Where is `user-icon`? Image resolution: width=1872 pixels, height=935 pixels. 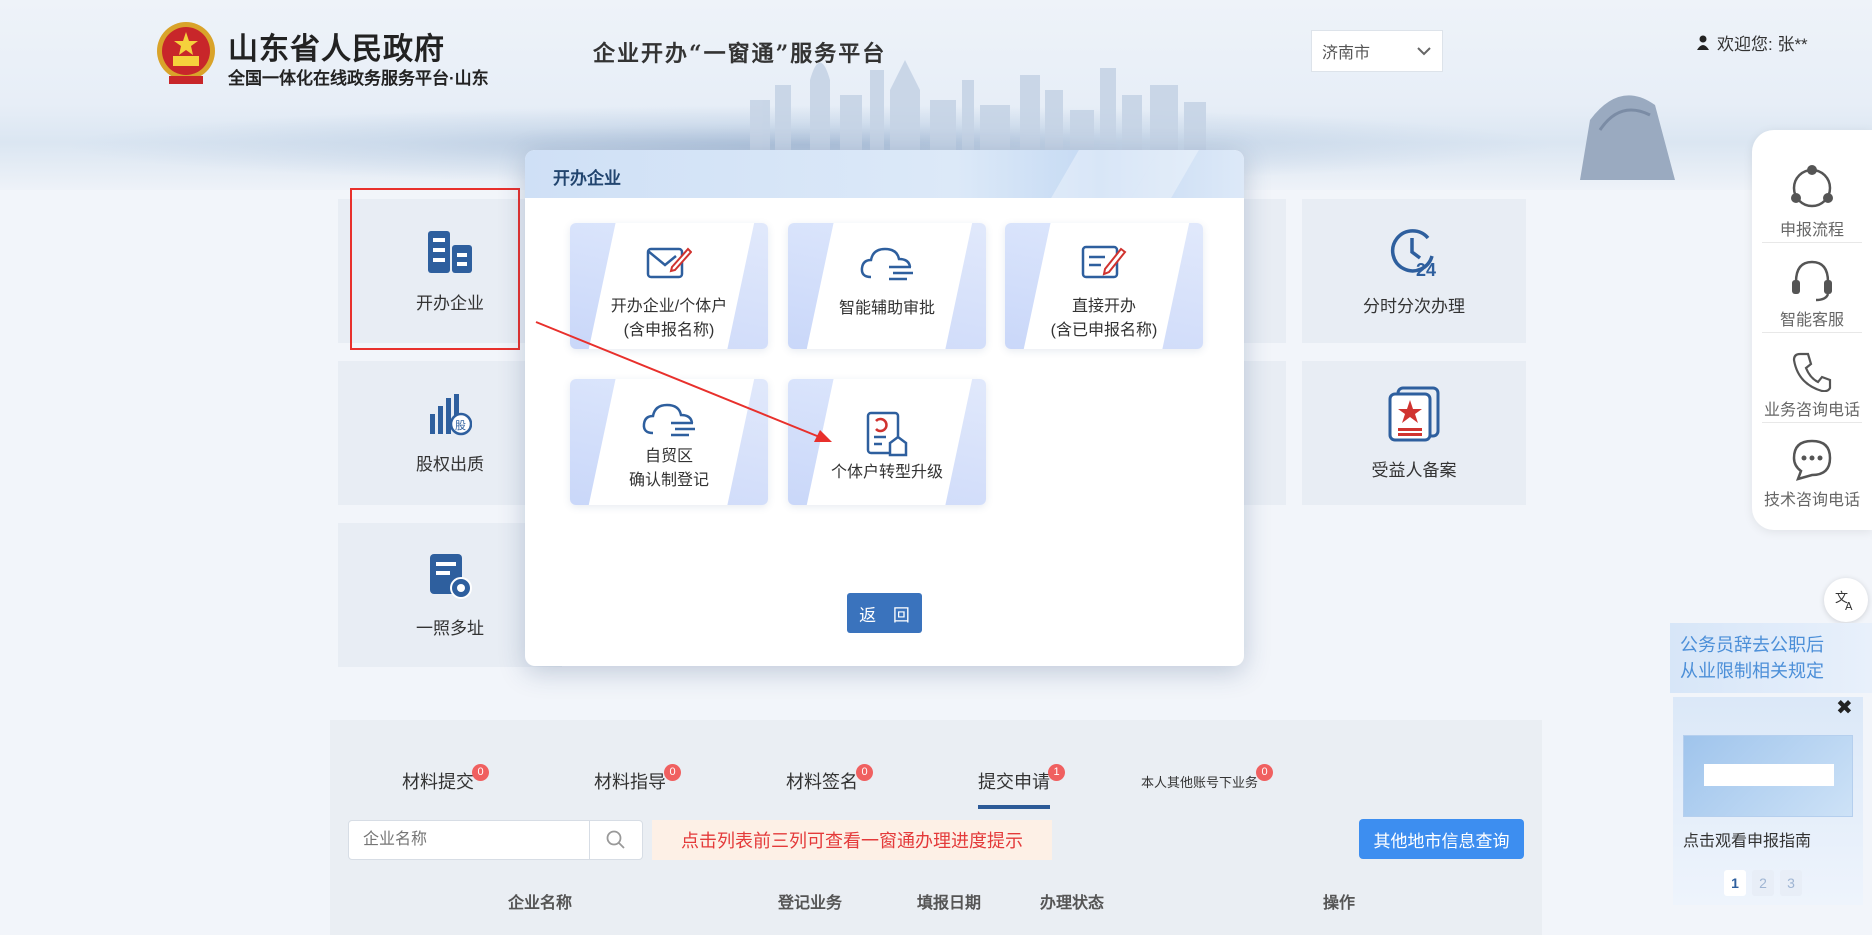
user-icon is located at coordinates (1703, 42).